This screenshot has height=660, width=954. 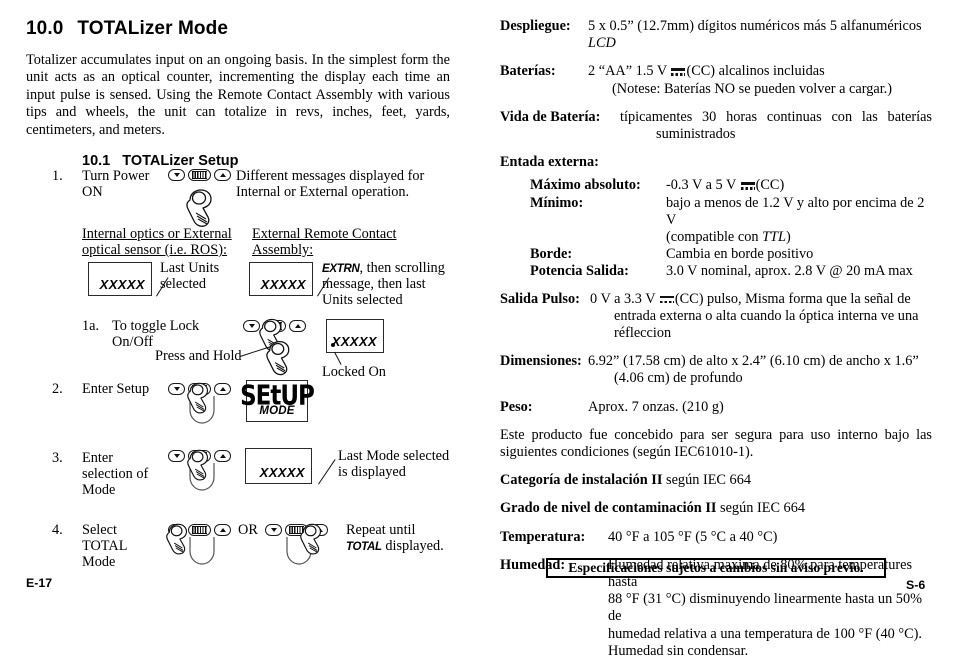 What do you see at coordinates (916, 585) in the screenshot?
I see `folio-right: S-6` at bounding box center [916, 585].